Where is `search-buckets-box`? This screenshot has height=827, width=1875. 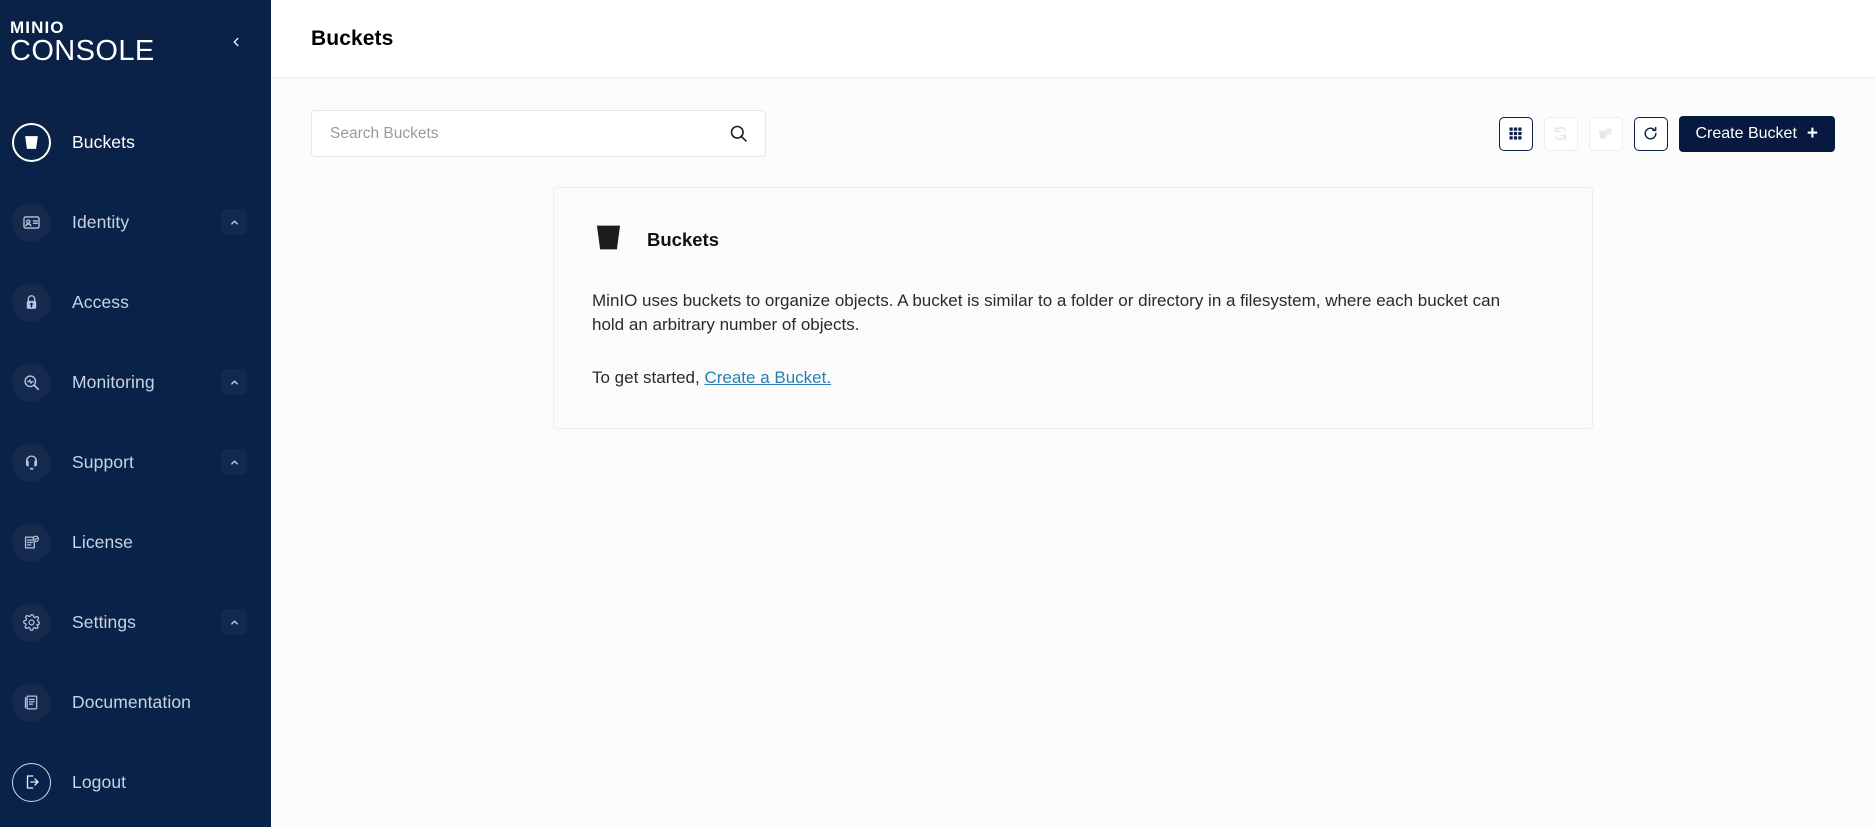
search-buckets-box is located at coordinates (538, 133).